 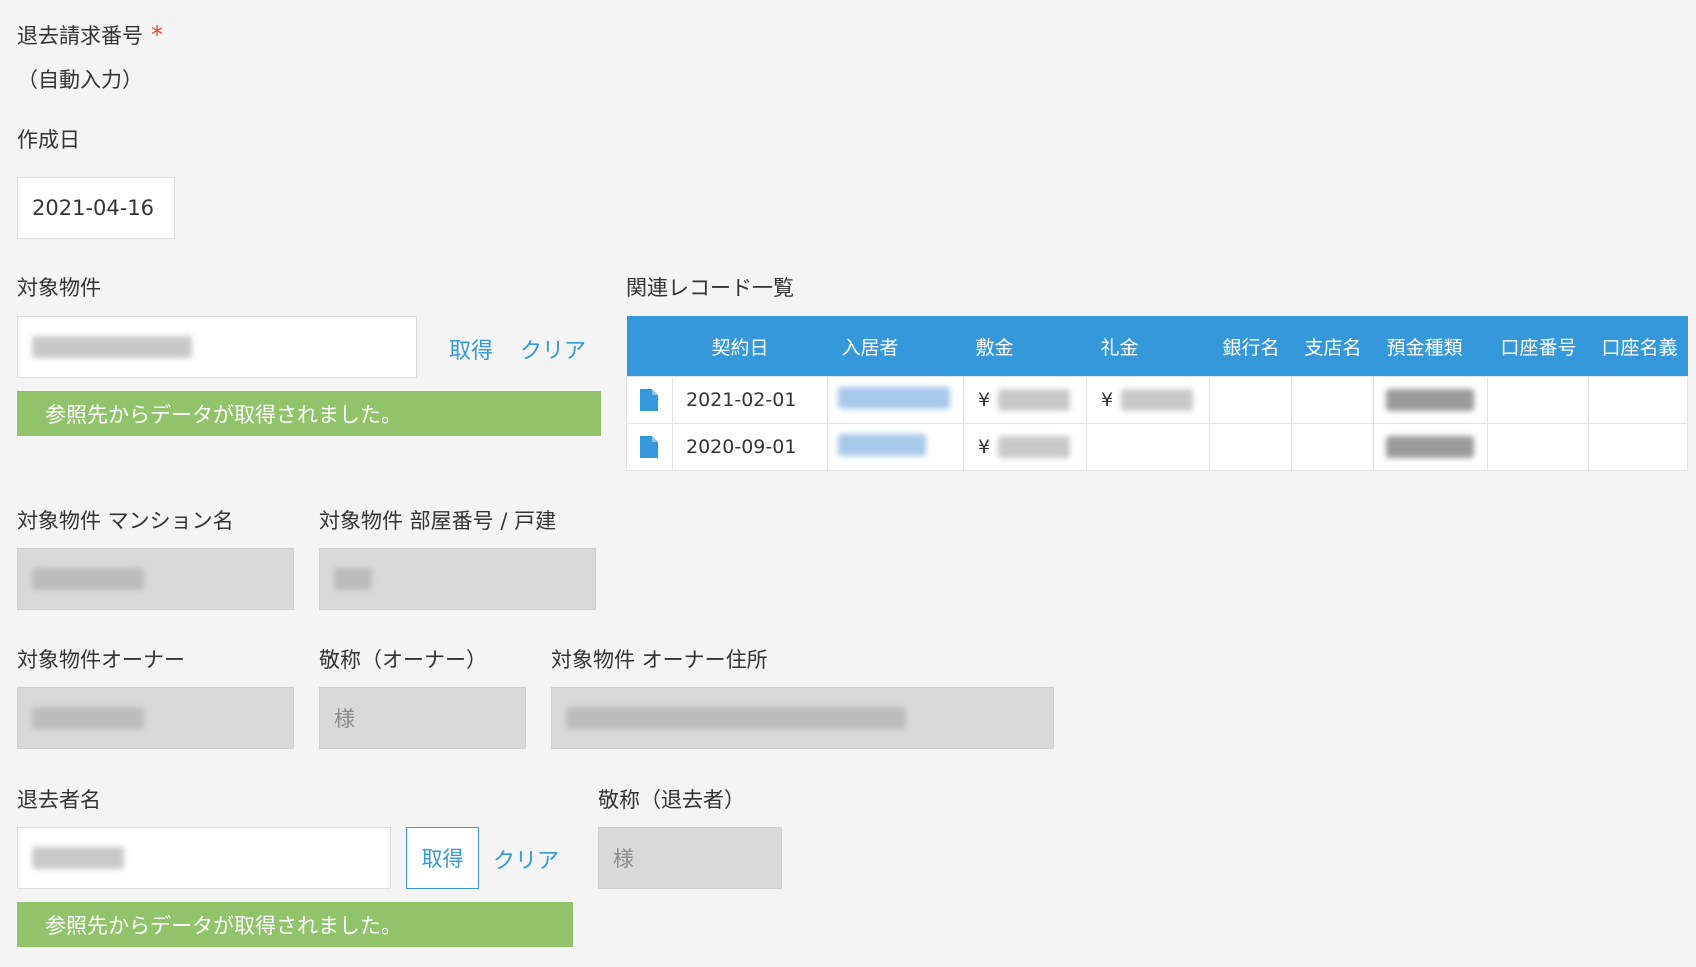 I want to click on owner-honorific-field: 様, so click(x=422, y=718).